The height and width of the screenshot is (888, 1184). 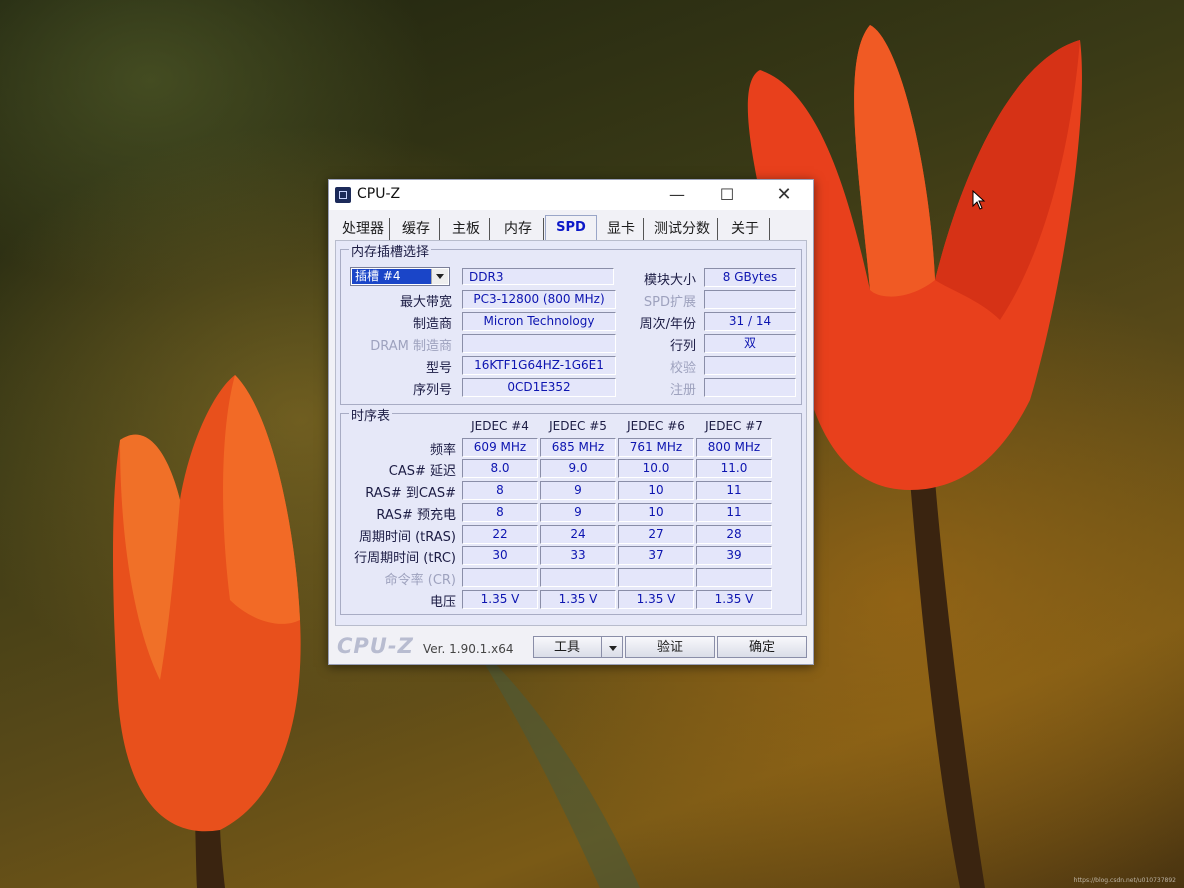 What do you see at coordinates (656, 555) in the screenshot?
I see `timing-cell: 37` at bounding box center [656, 555].